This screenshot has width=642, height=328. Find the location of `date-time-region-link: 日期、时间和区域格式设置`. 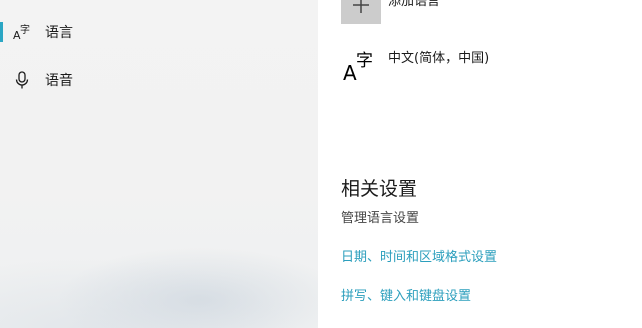

date-time-region-link: 日期、时间和区域格式设置 is located at coordinates (419, 255).